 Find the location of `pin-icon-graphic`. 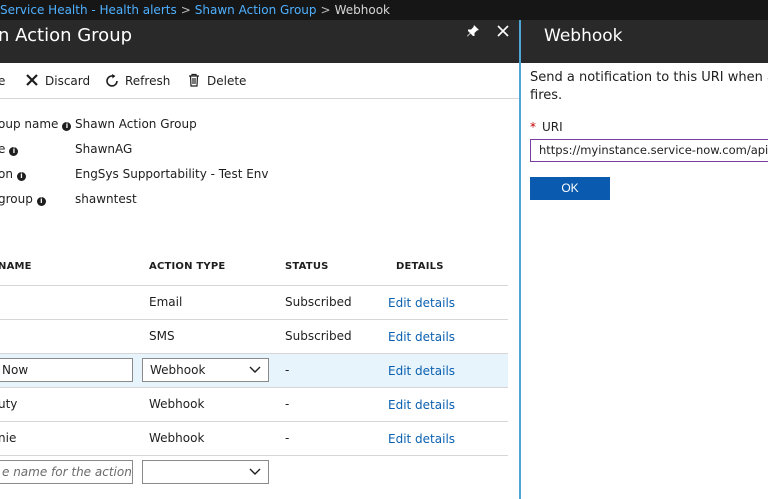

pin-icon-graphic is located at coordinates (473, 31).